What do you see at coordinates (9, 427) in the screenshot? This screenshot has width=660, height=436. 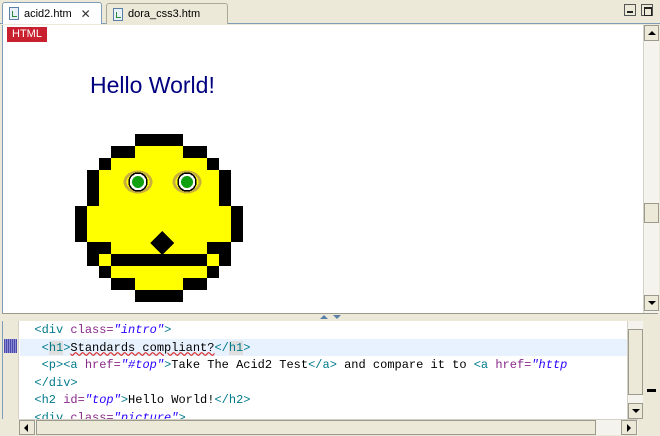 I see `bottom-left-corner` at bounding box center [9, 427].